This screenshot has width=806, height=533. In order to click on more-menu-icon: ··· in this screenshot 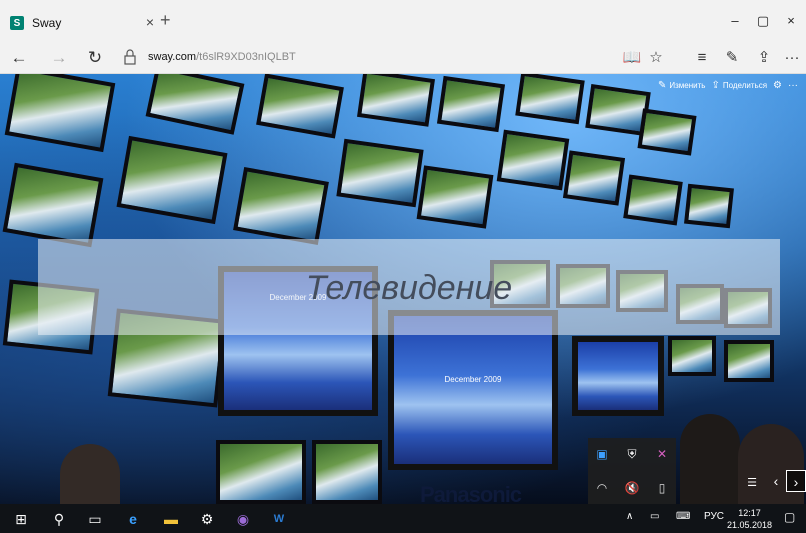, I will do `click(792, 58)`.